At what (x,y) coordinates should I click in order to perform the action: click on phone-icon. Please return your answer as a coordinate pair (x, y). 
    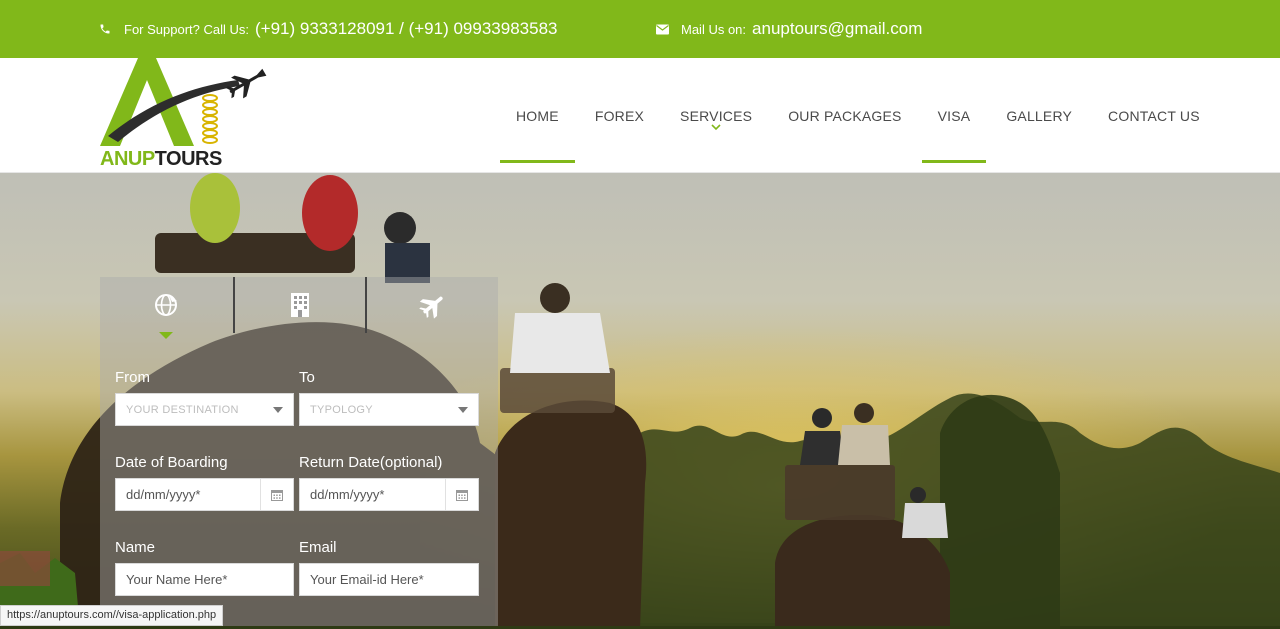
    Looking at the image, I should click on (105, 29).